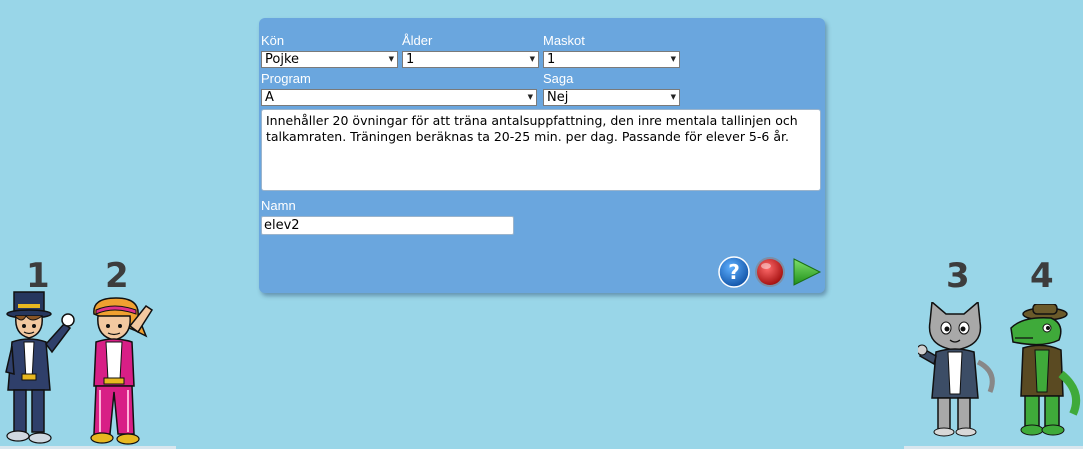 The width and height of the screenshot is (1083, 449). What do you see at coordinates (120, 371) in the screenshot?
I see `mascot-girl-image` at bounding box center [120, 371].